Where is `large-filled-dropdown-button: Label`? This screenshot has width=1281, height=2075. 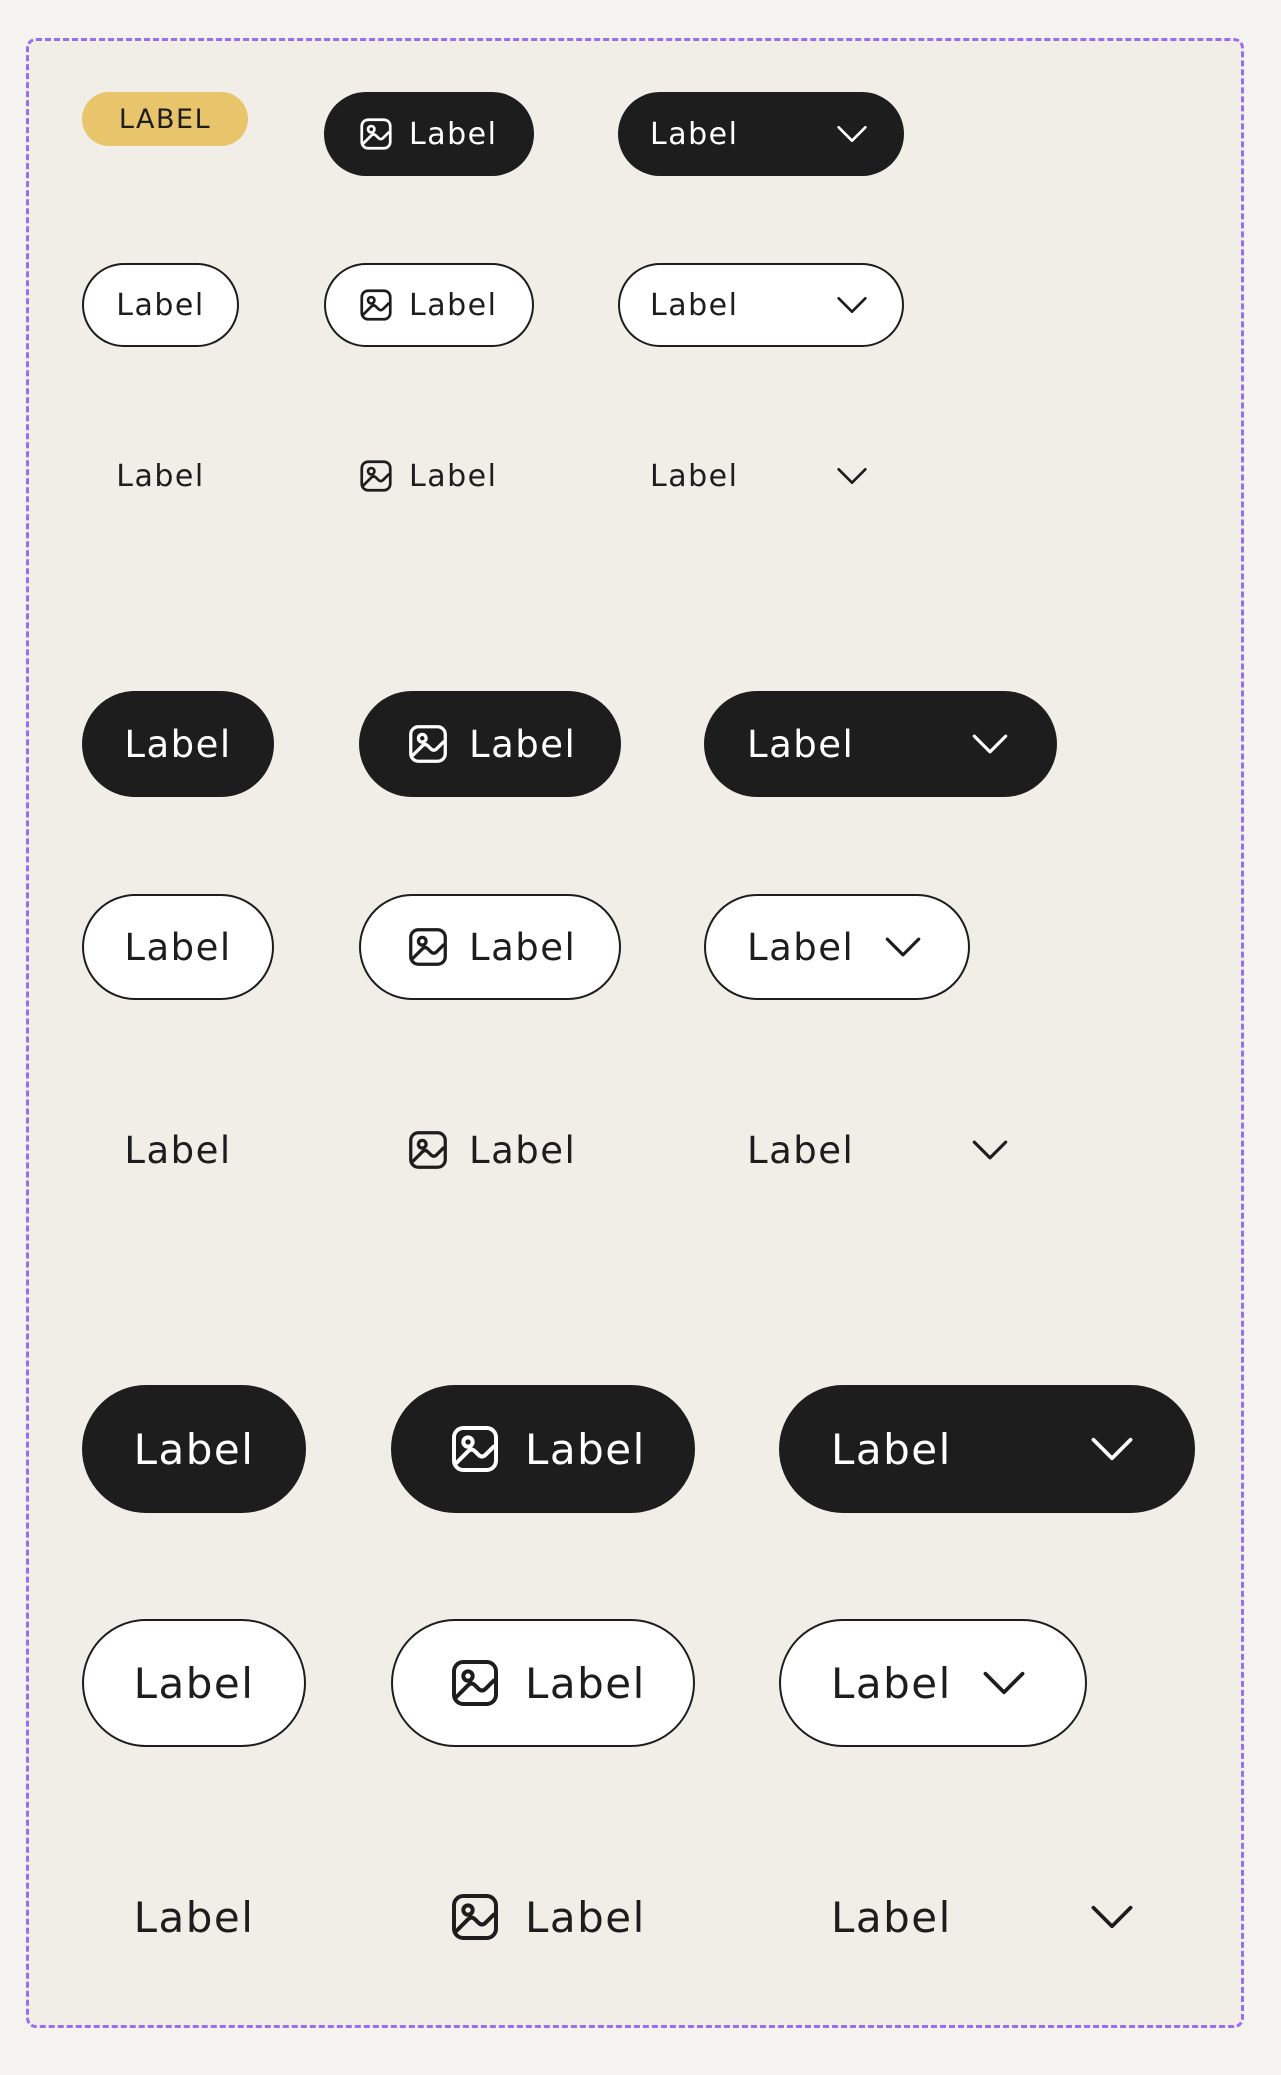 large-filled-dropdown-button: Label is located at coordinates (987, 1449).